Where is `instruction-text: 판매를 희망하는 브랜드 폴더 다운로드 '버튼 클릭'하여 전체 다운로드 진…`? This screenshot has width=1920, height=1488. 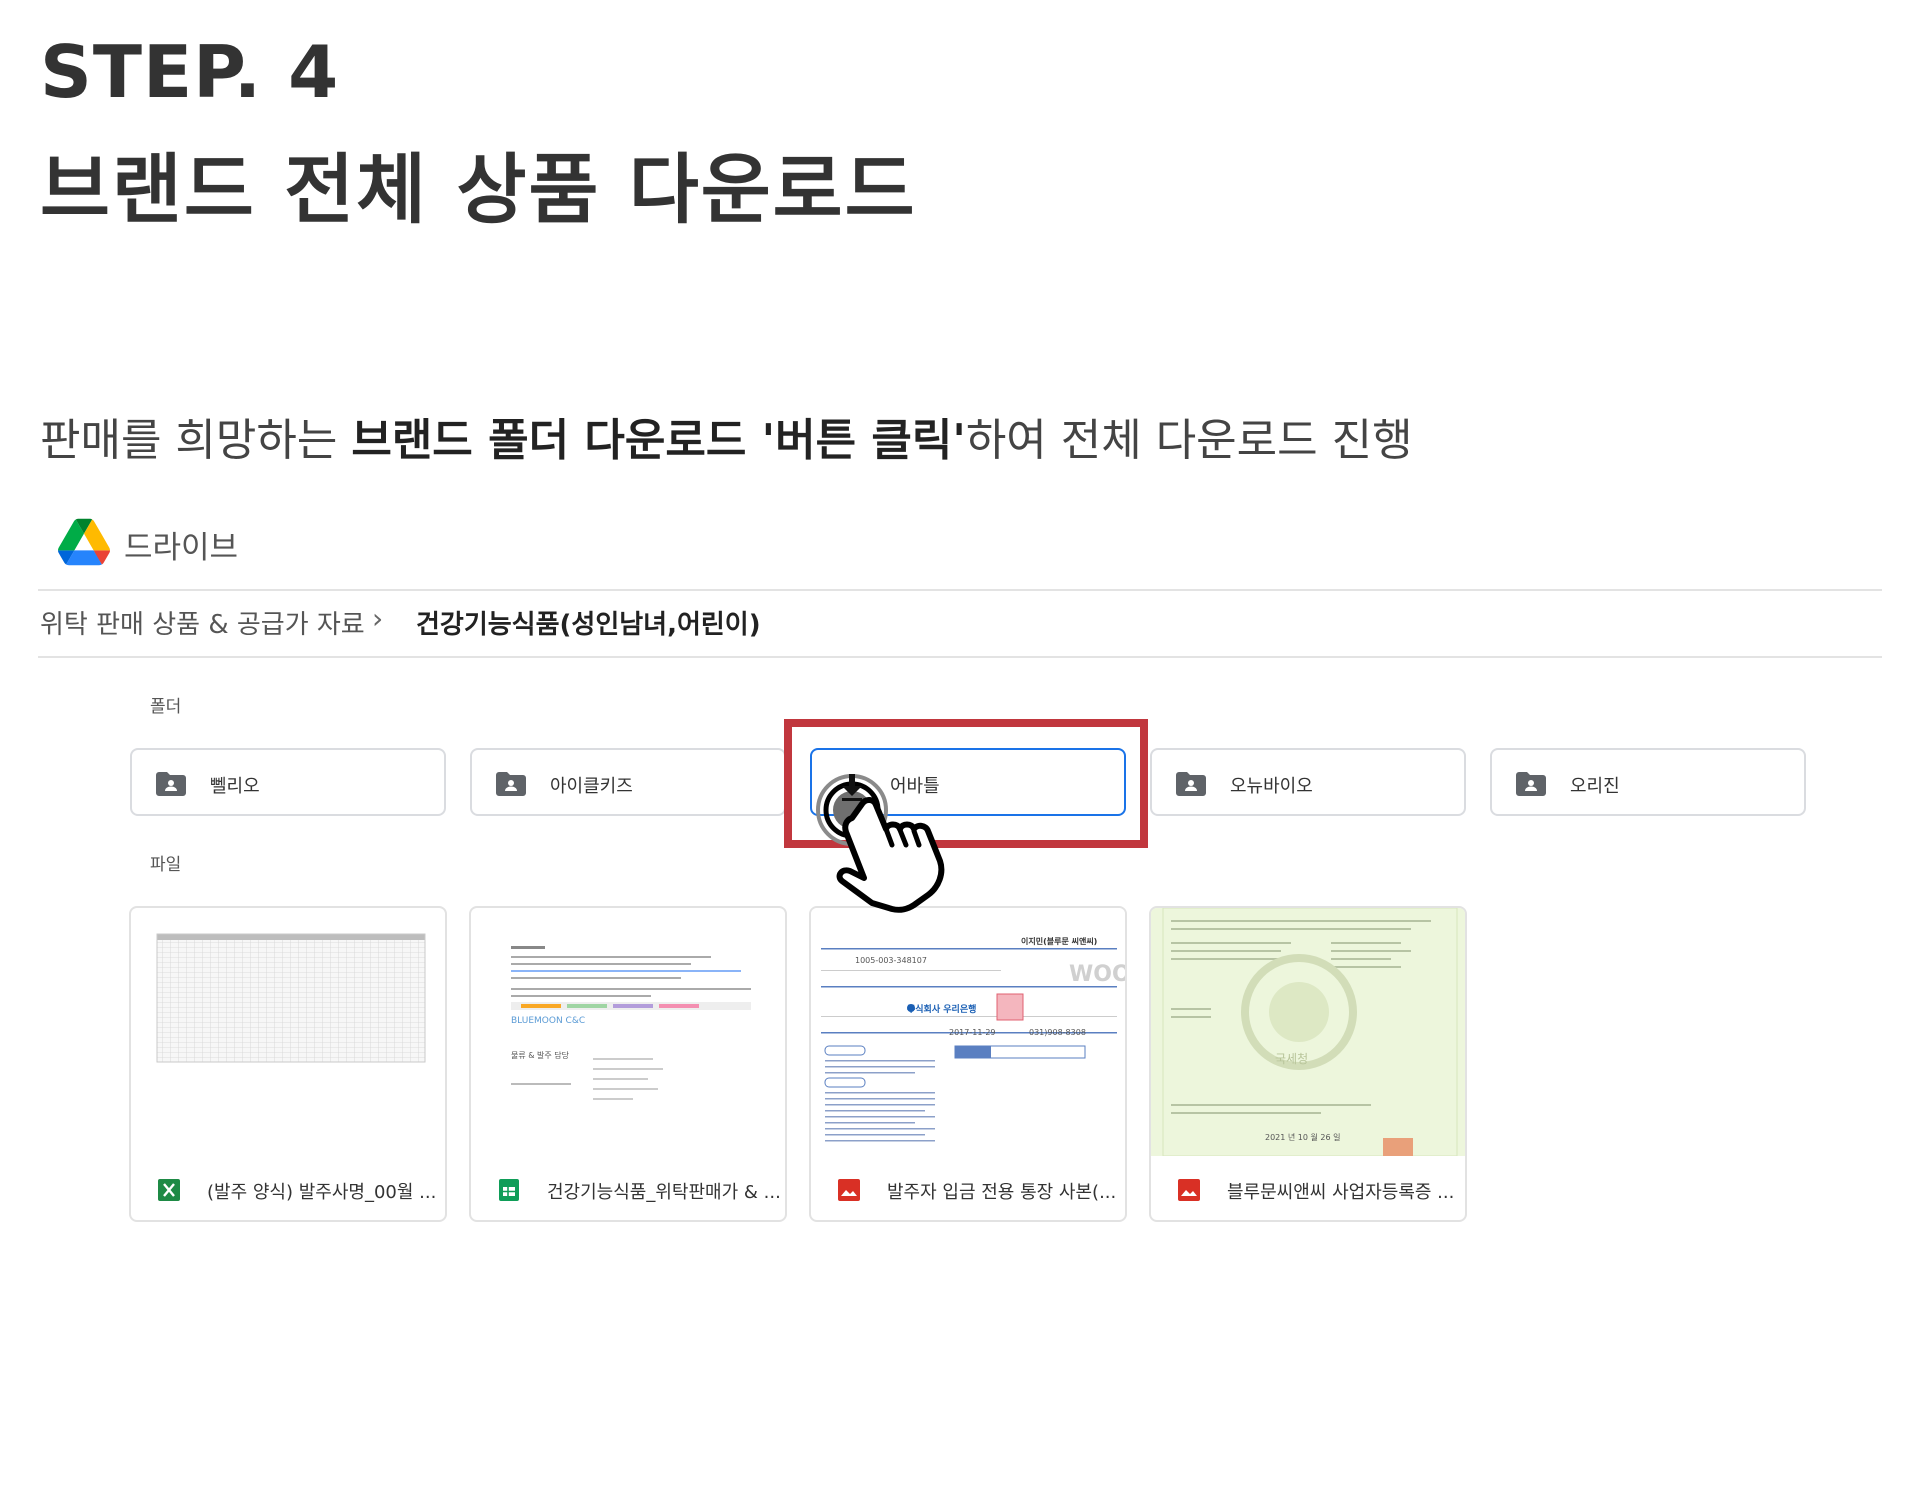 instruction-text: 판매를 희망하는 브랜드 폴더 다운로드 '버튼 클릭'하여 전체 다운로드 진… is located at coordinates (726, 436).